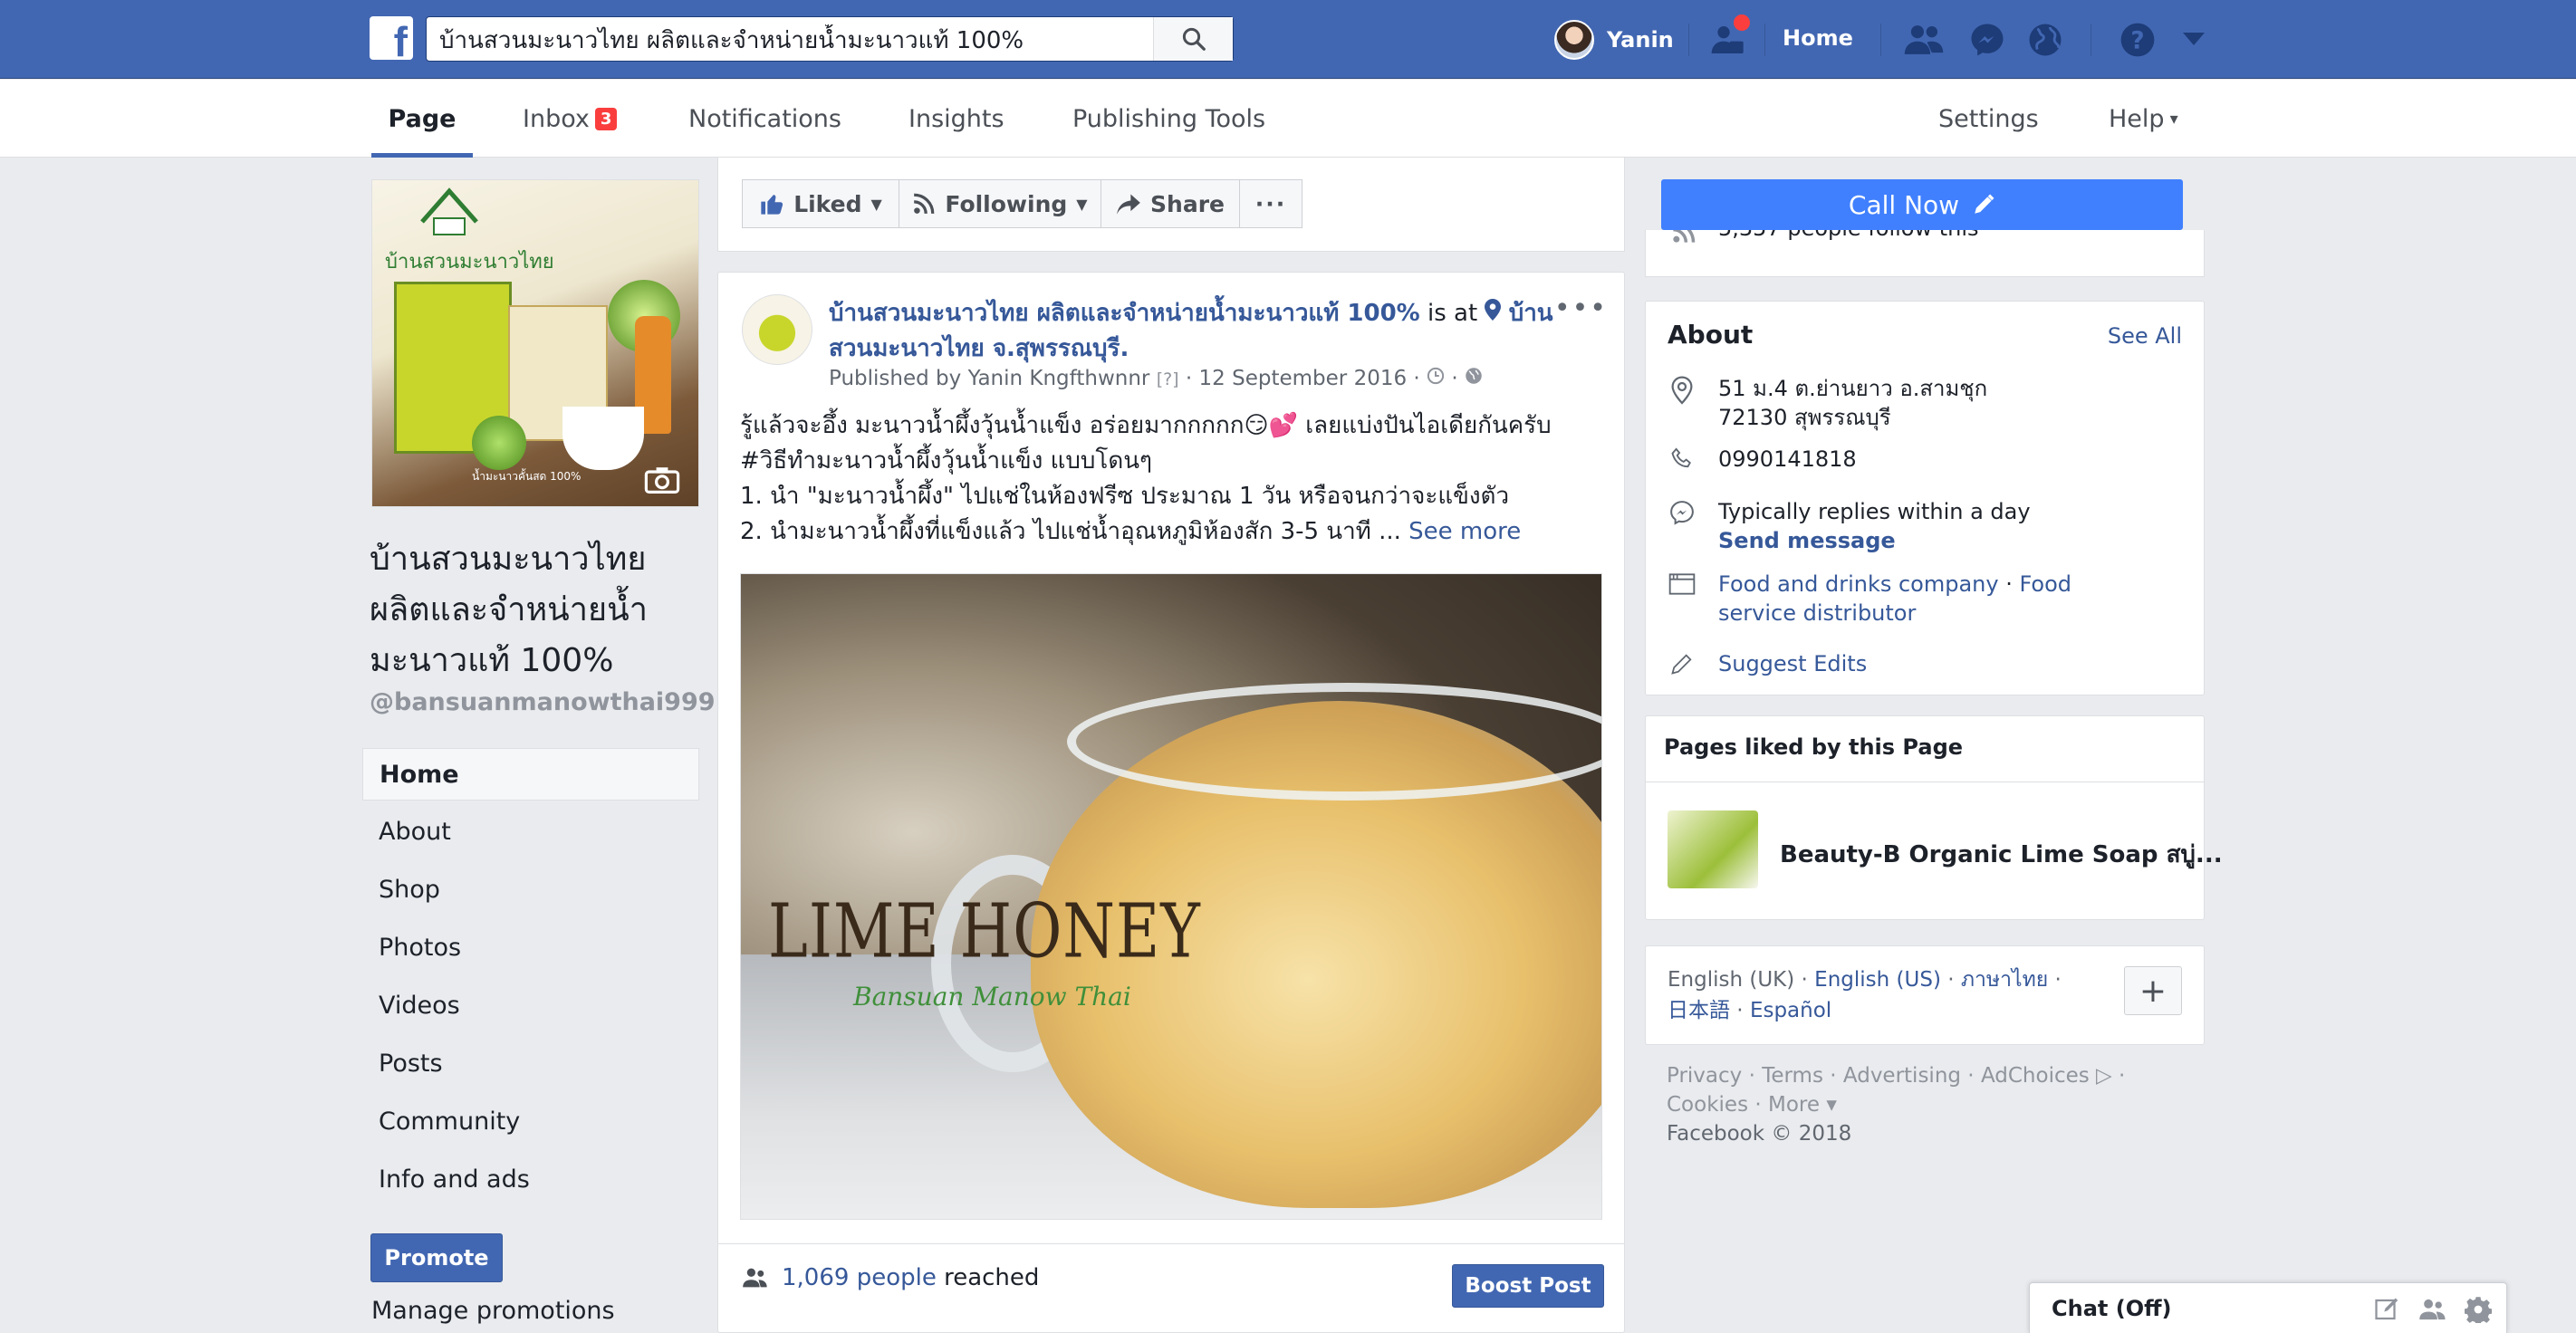 The height and width of the screenshot is (1333, 2576). I want to click on chat-sidebar-tab: Chat (Off), so click(2268, 1308).